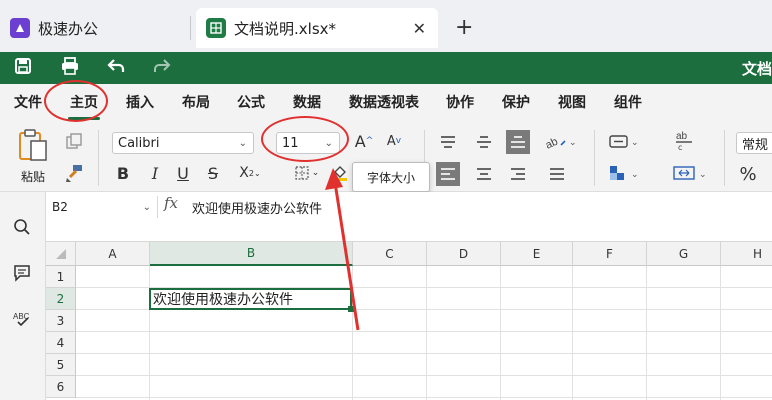 The width and height of the screenshot is (772, 400). What do you see at coordinates (756, 69) in the screenshot?
I see `window-title: 文档` at bounding box center [756, 69].